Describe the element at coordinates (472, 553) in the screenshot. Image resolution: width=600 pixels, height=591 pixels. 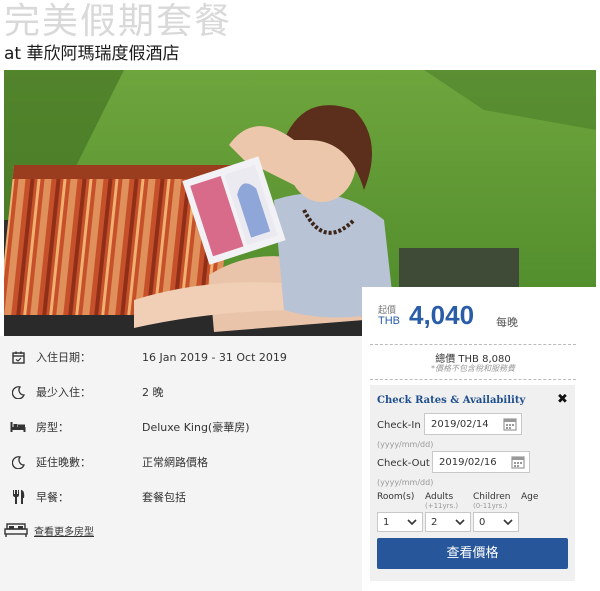
I see `check-price-button: 查看價格` at that location.